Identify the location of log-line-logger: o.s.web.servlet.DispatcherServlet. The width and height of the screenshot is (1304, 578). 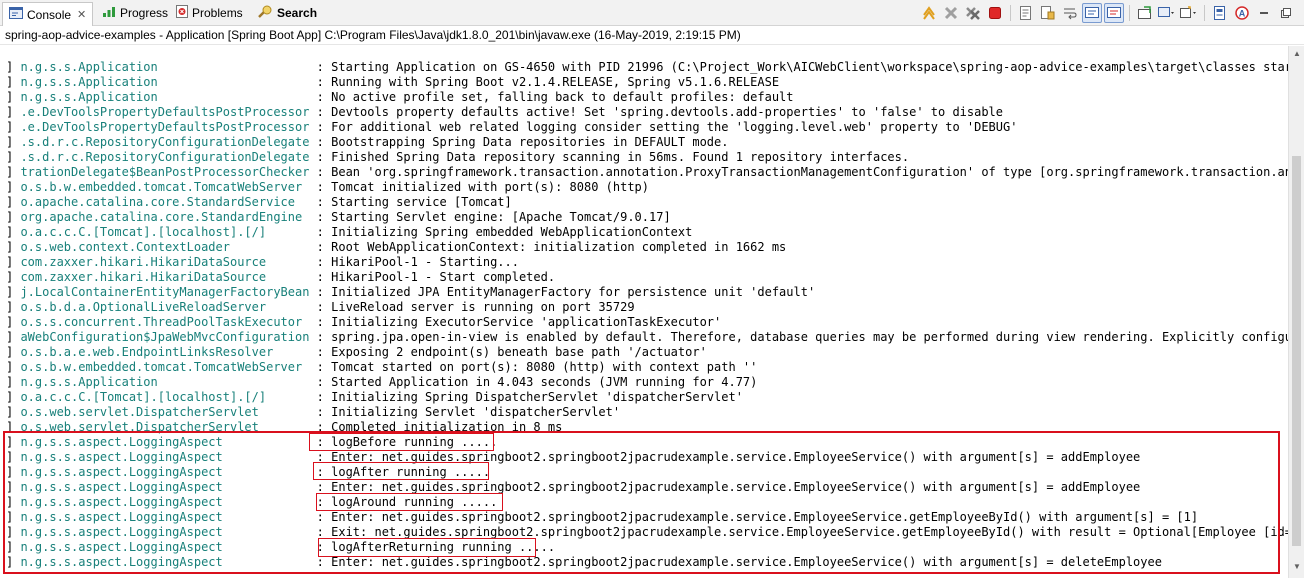
(165, 412).